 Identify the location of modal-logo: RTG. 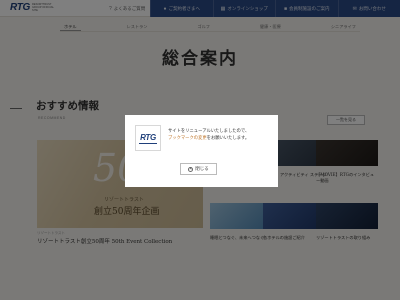
(148, 138).